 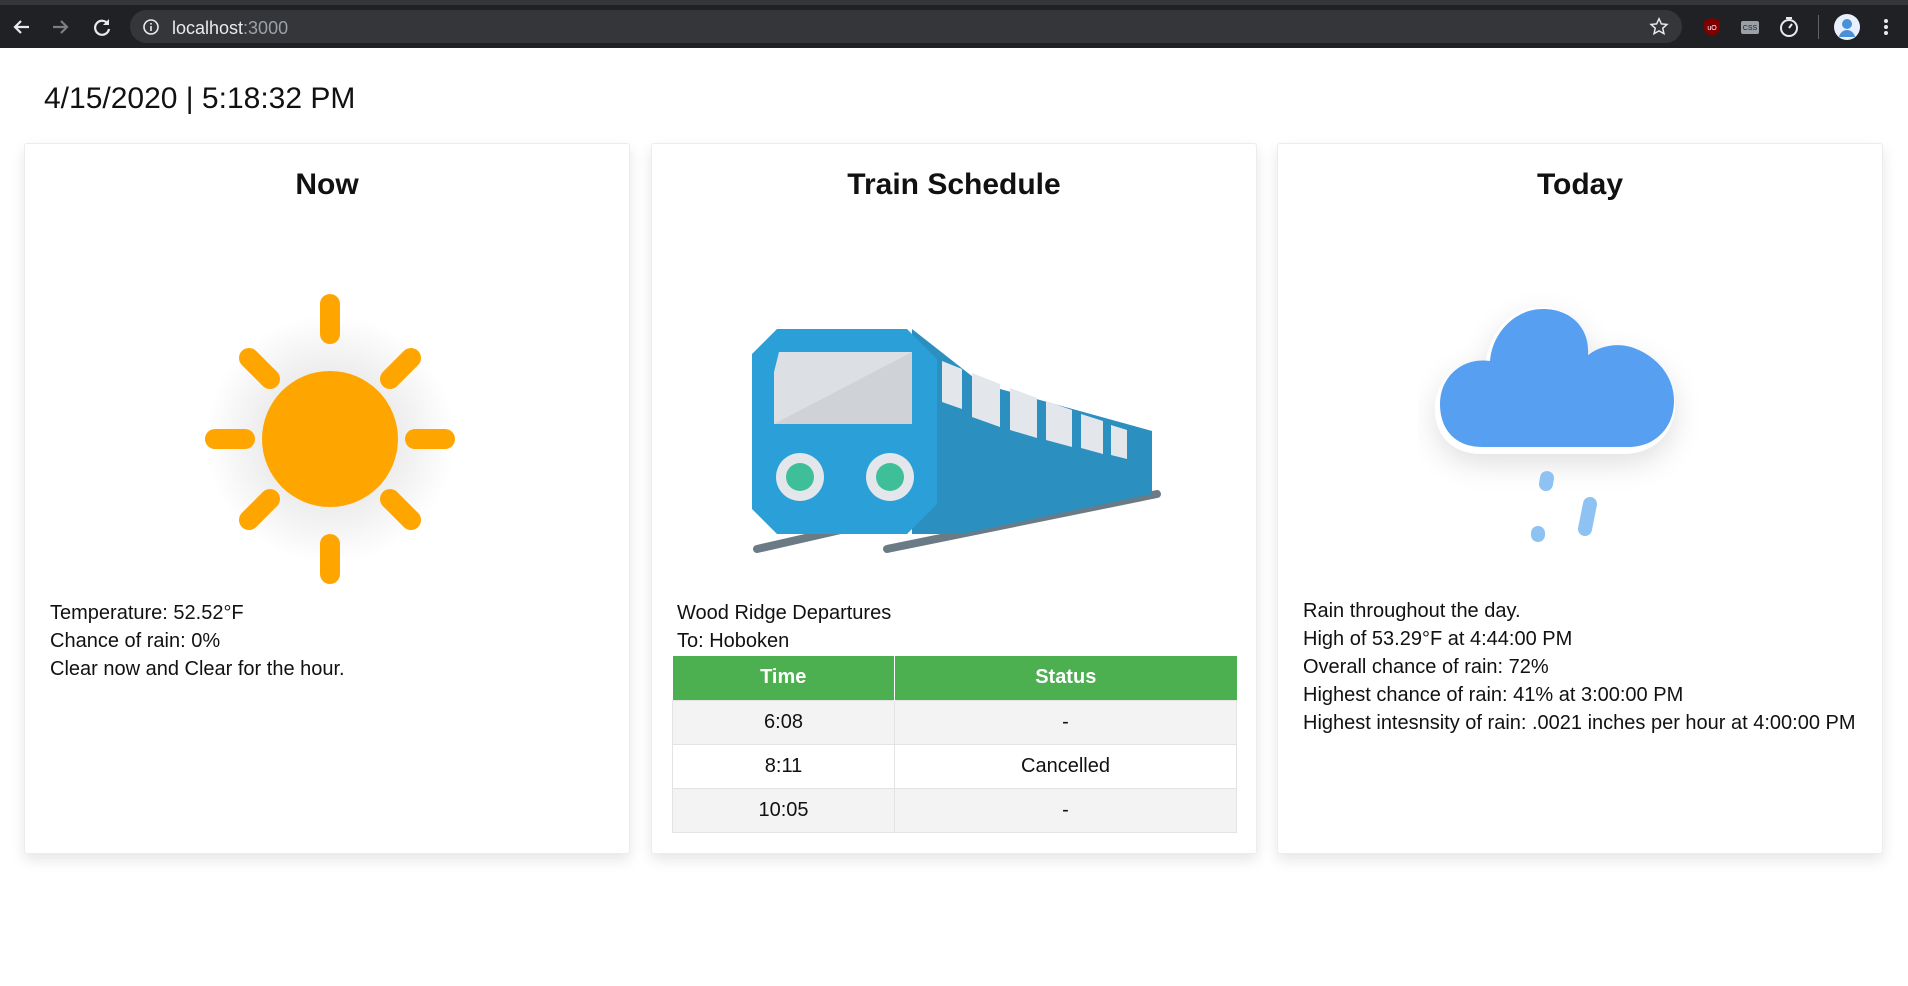 I want to click on status-cell: Cancelled, so click(x=1065, y=766).